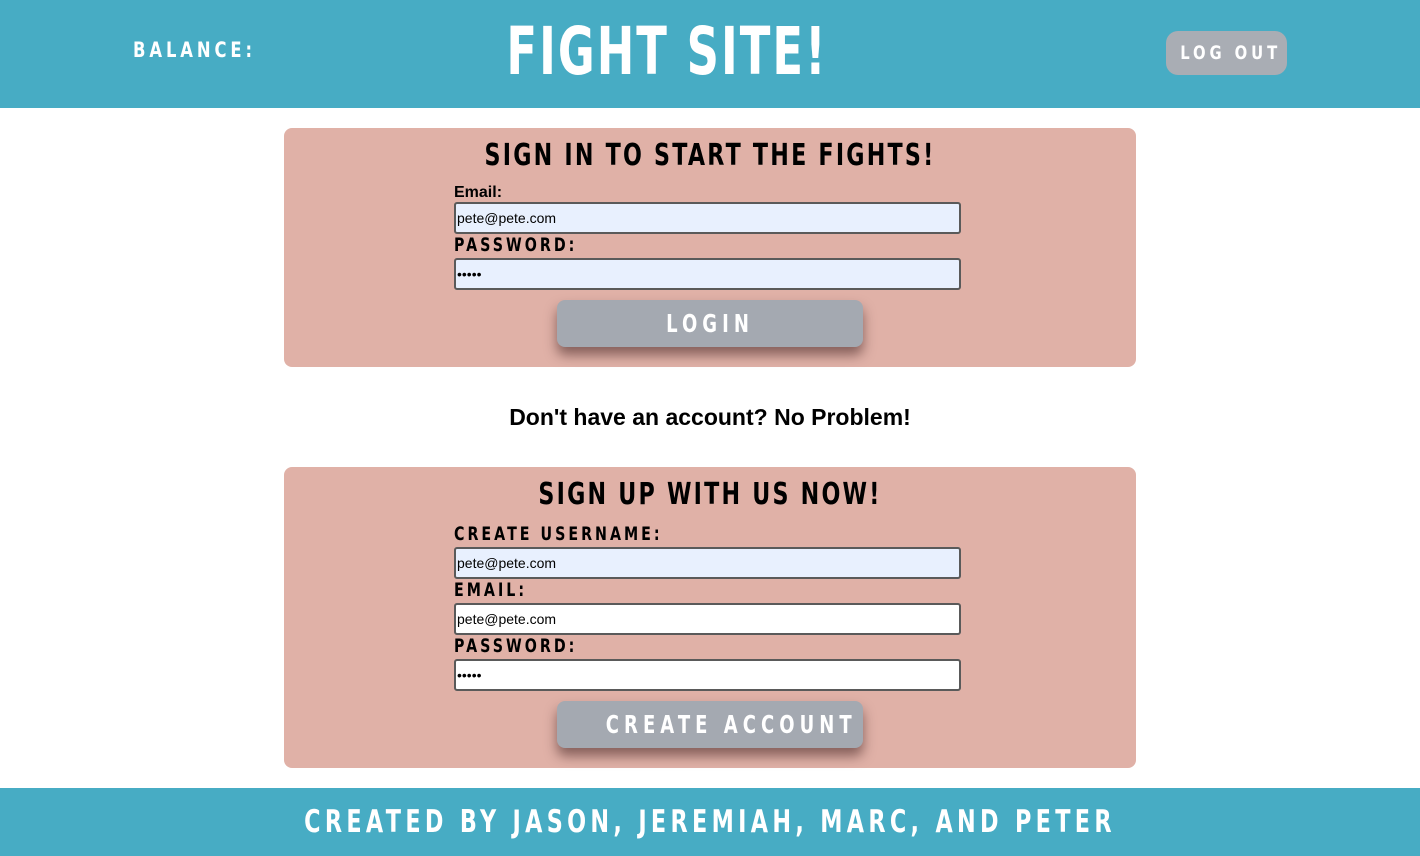 The image size is (1420, 856). What do you see at coordinates (516, 646) in the screenshot?
I see `signup-password-label: Password:` at bounding box center [516, 646].